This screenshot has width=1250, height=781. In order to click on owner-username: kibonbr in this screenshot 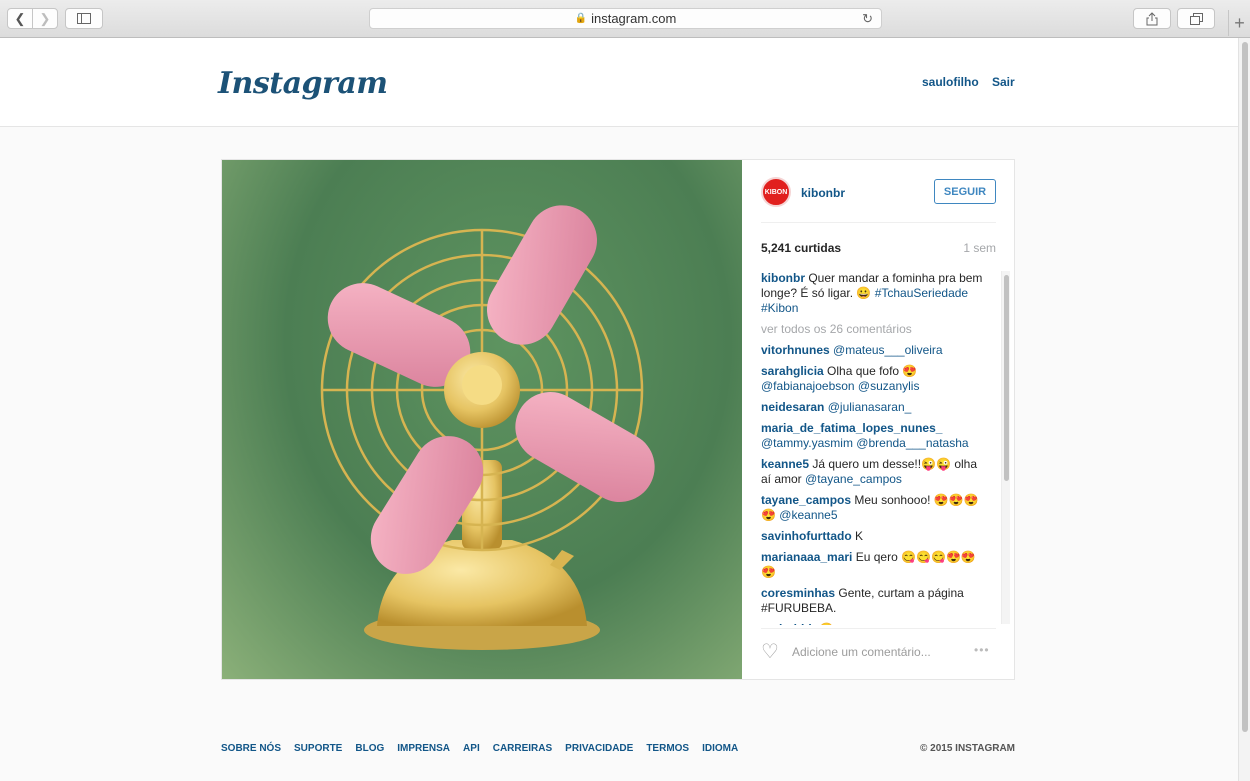, I will do `click(823, 193)`.